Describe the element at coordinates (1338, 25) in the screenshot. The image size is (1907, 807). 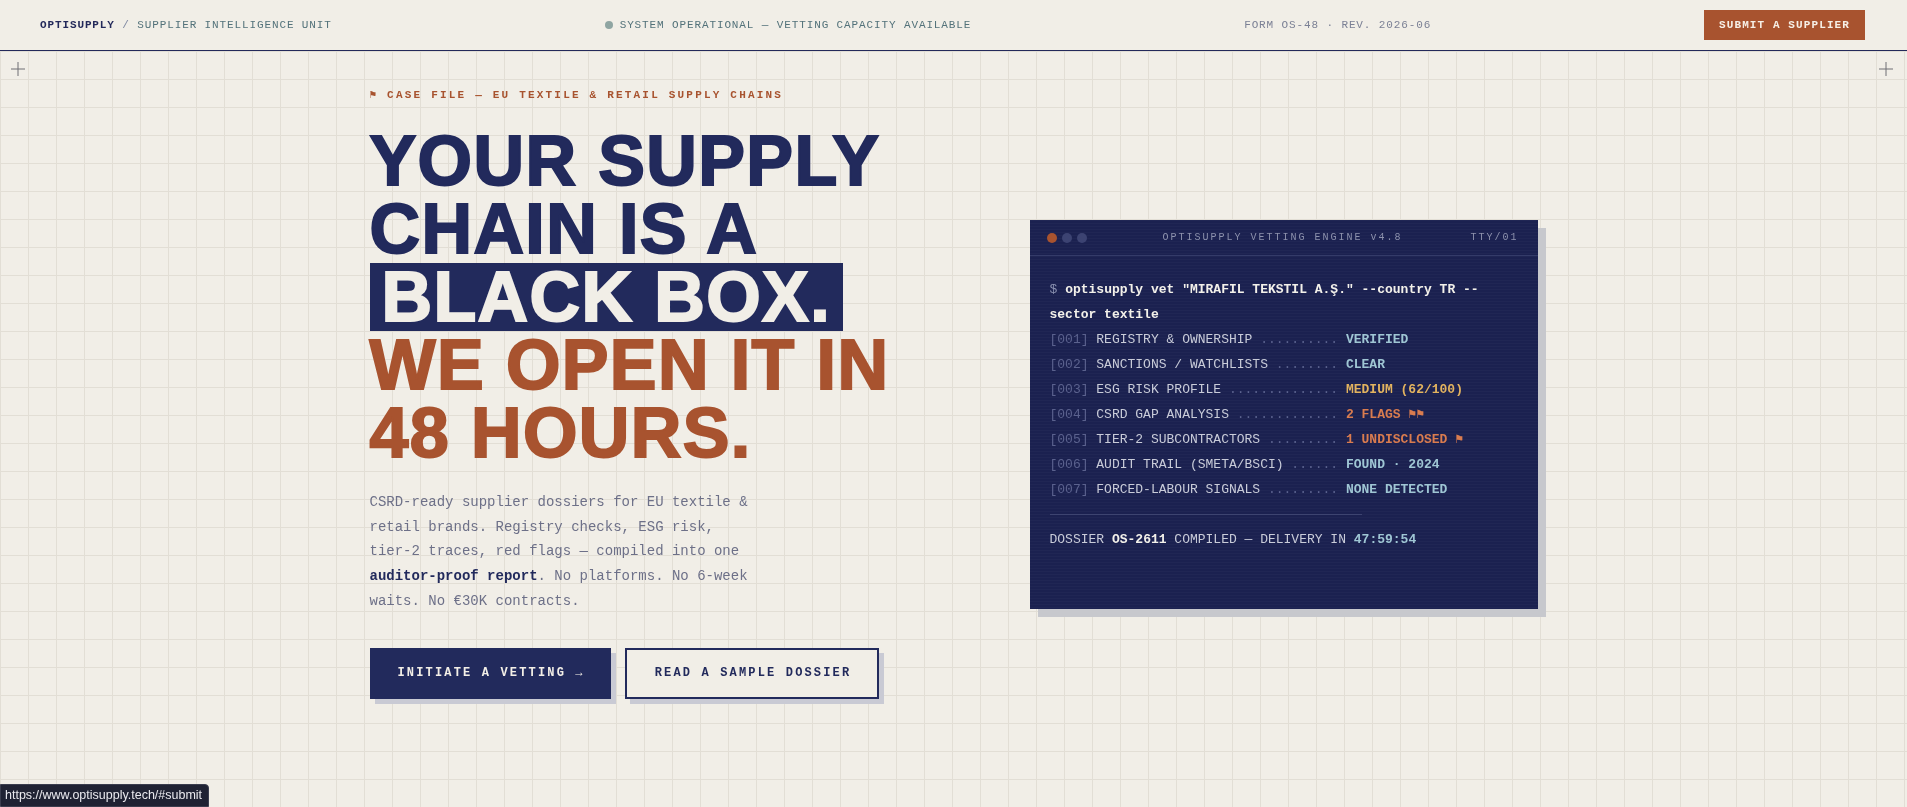
I see `form-reference: FORM OS-48 · REV. 2026-06` at that location.